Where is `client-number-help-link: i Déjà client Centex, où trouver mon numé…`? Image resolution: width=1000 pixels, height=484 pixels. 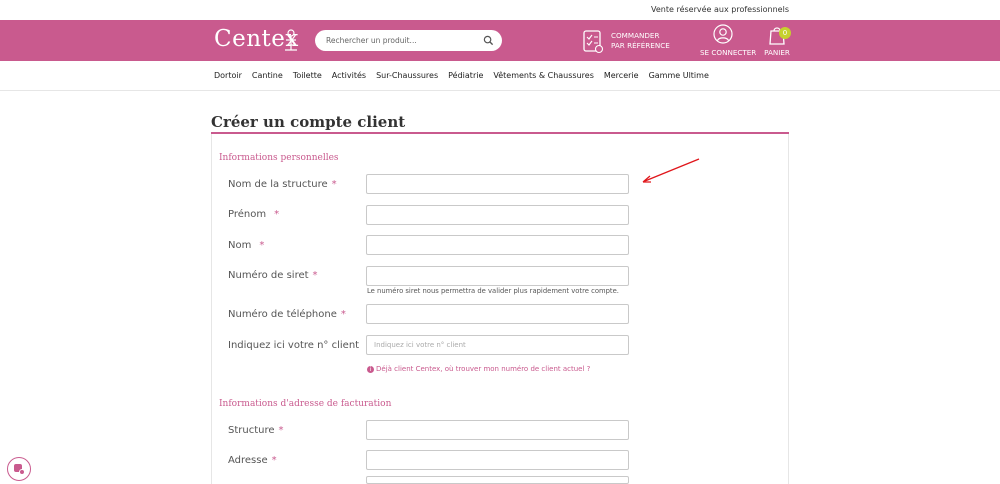 client-number-help-link: i Déjà client Centex, où trouver mon numé… is located at coordinates (478, 369).